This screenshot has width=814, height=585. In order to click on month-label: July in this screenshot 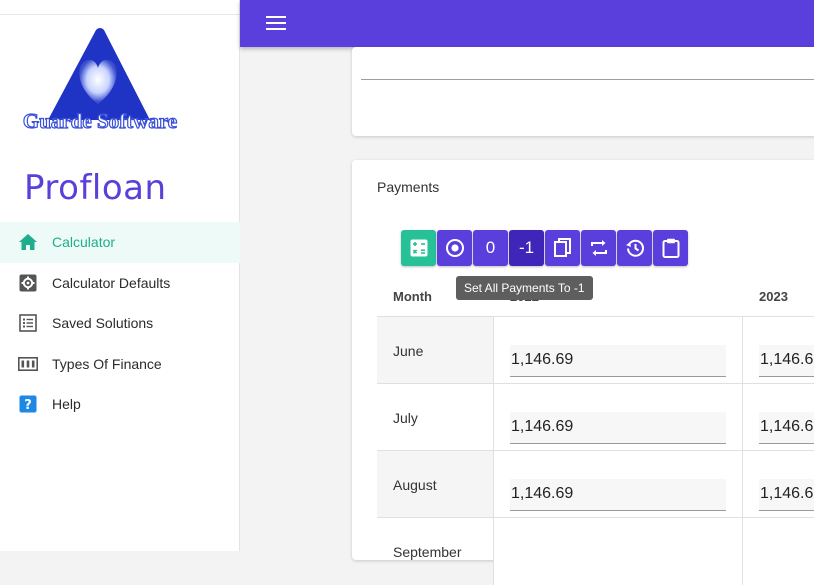, I will do `click(405, 418)`.